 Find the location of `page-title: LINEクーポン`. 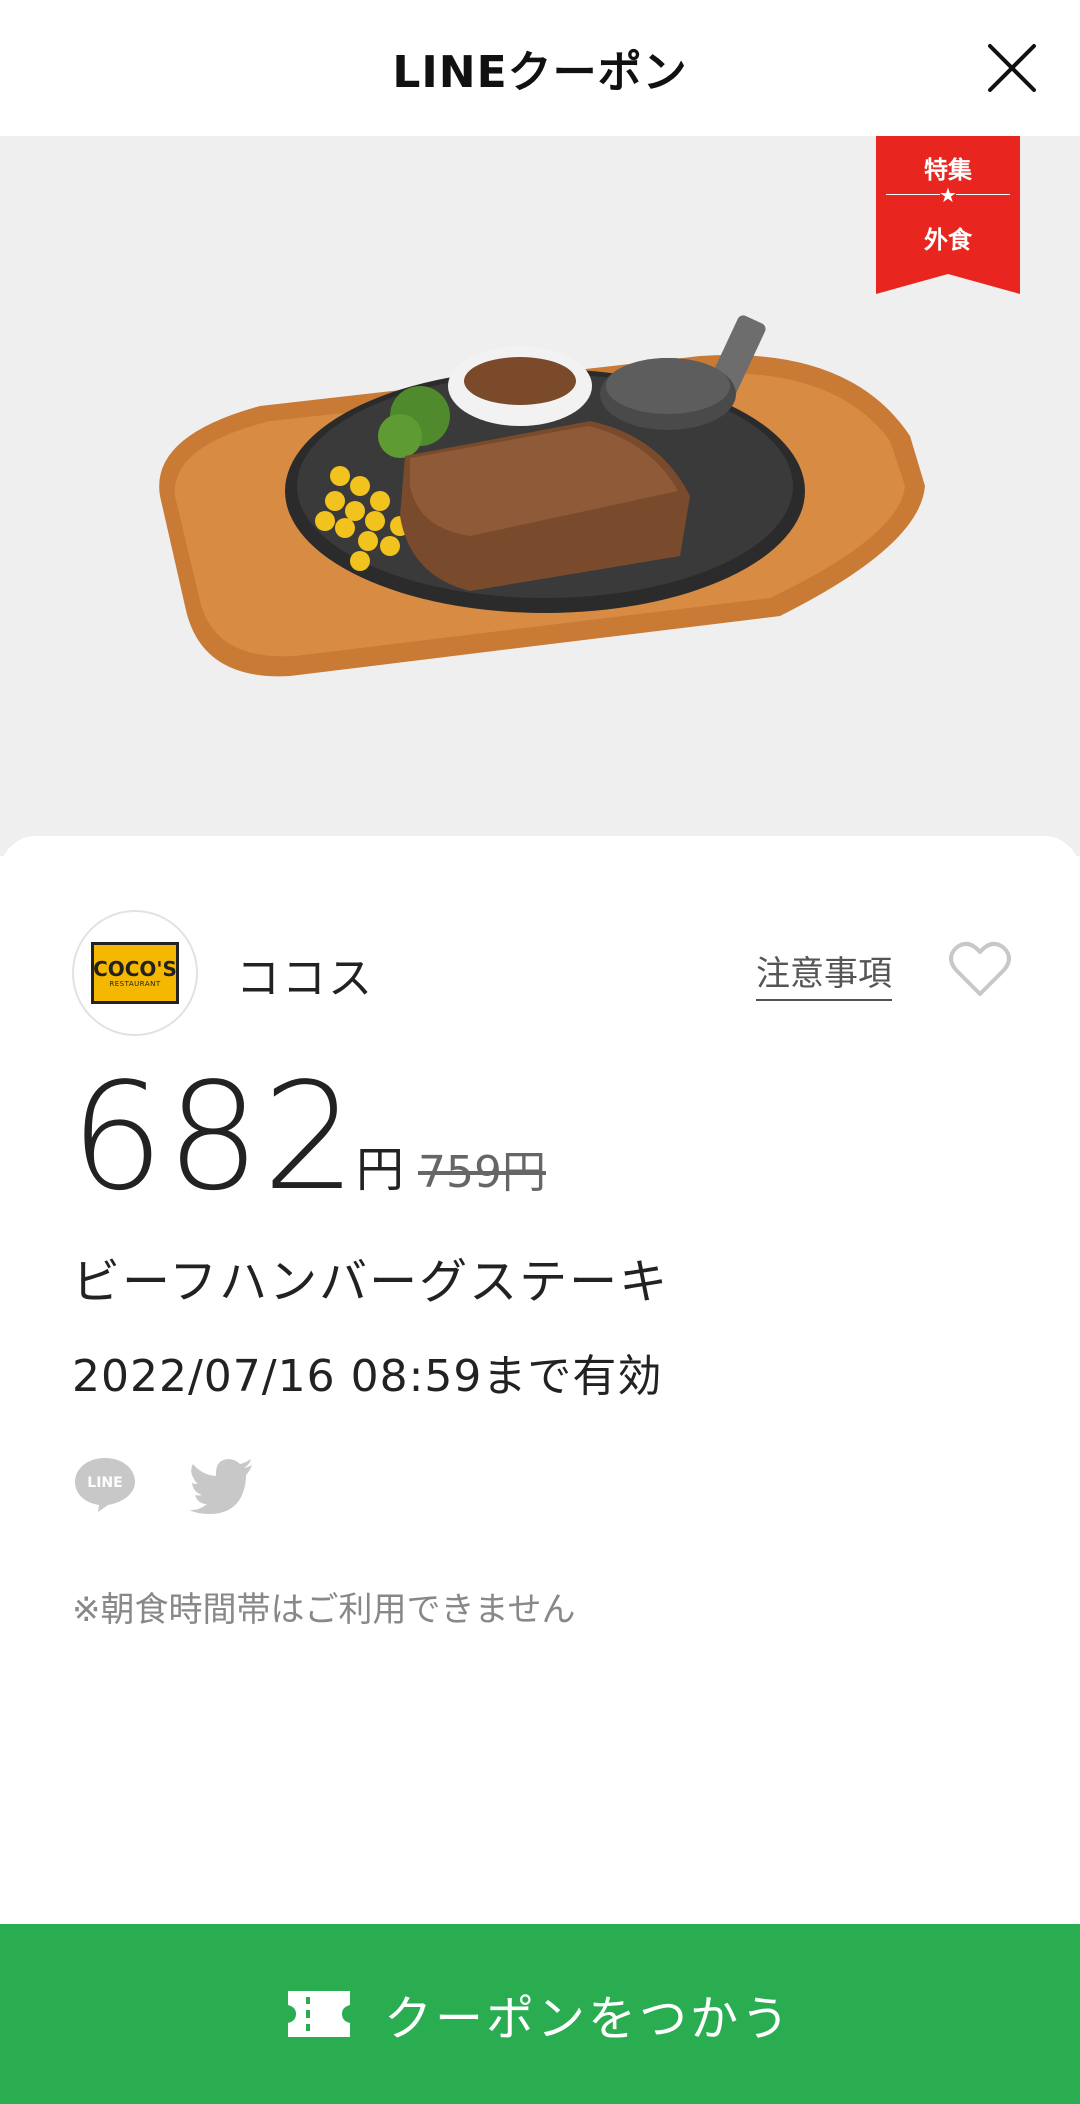

page-title: LINEクーポン is located at coordinates (540, 72).